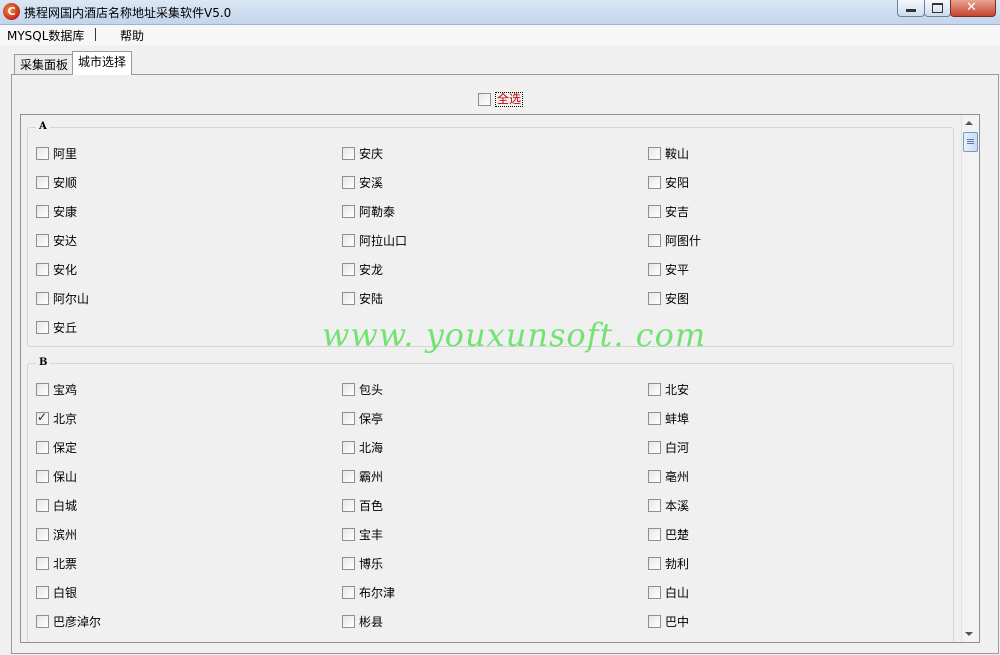  I want to click on city-checkbox: 白城, so click(56, 505).